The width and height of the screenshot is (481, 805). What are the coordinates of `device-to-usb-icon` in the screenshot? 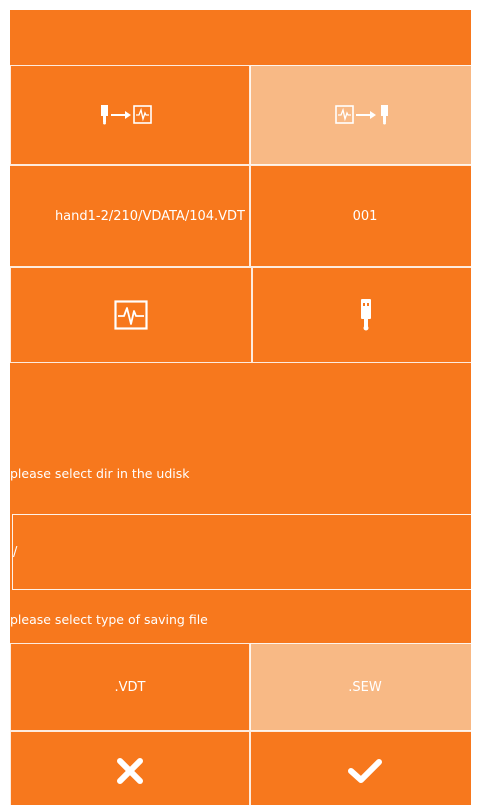 It's located at (361, 115).